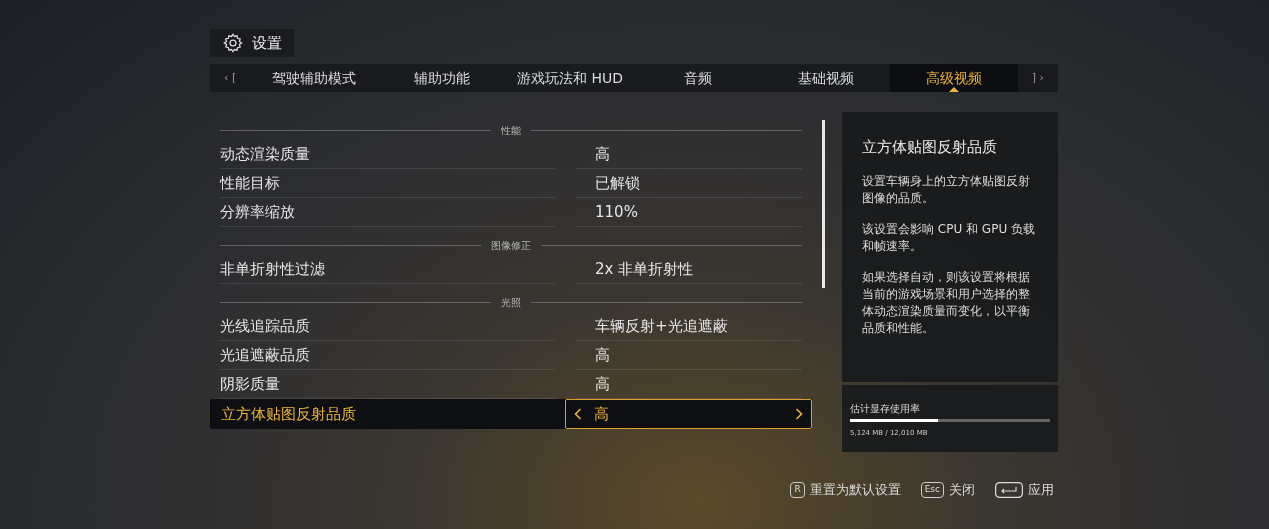 This screenshot has height=529, width=1269. I want to click on description-text: 该设置会影响 CPU 和 GPU 负载和帧速率。, so click(949, 237).